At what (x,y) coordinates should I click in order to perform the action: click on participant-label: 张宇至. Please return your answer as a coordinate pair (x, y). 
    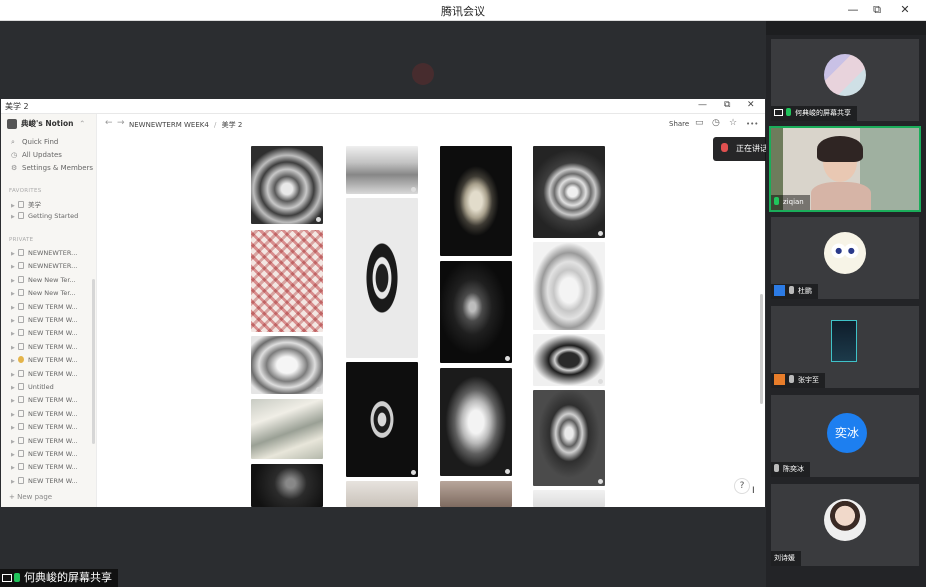
    Looking at the image, I should click on (798, 380).